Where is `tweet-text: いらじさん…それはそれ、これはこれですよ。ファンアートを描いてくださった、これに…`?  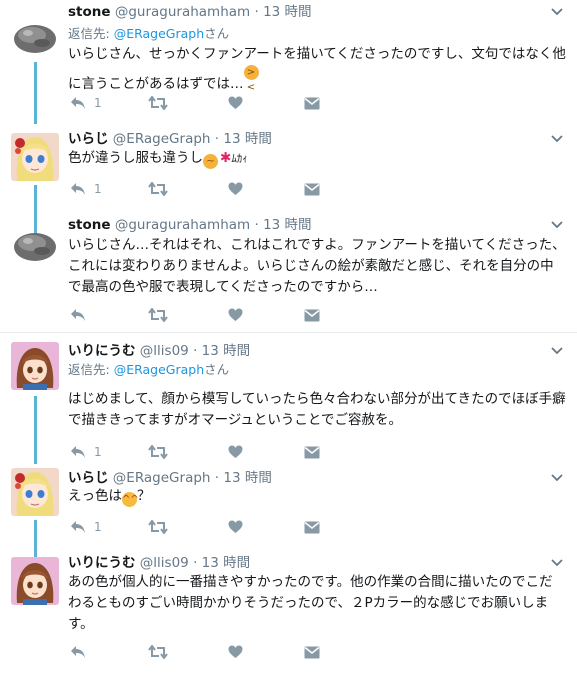
tweet-text: いらじさん…それはそれ、これはこれですよ。ファンアートを描いてくださった、これに… is located at coordinates (317, 266).